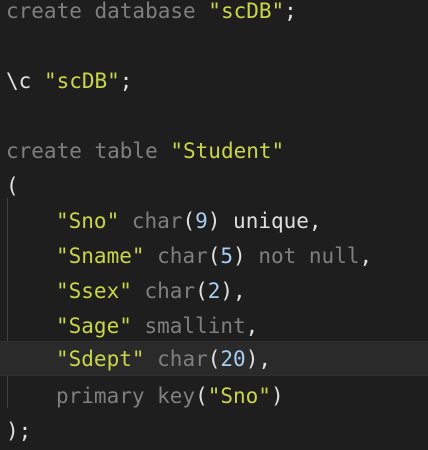 The height and width of the screenshot is (450, 428). Describe the element at coordinates (214, 81) in the screenshot. I see `code-line: \c "scDB";` at that location.